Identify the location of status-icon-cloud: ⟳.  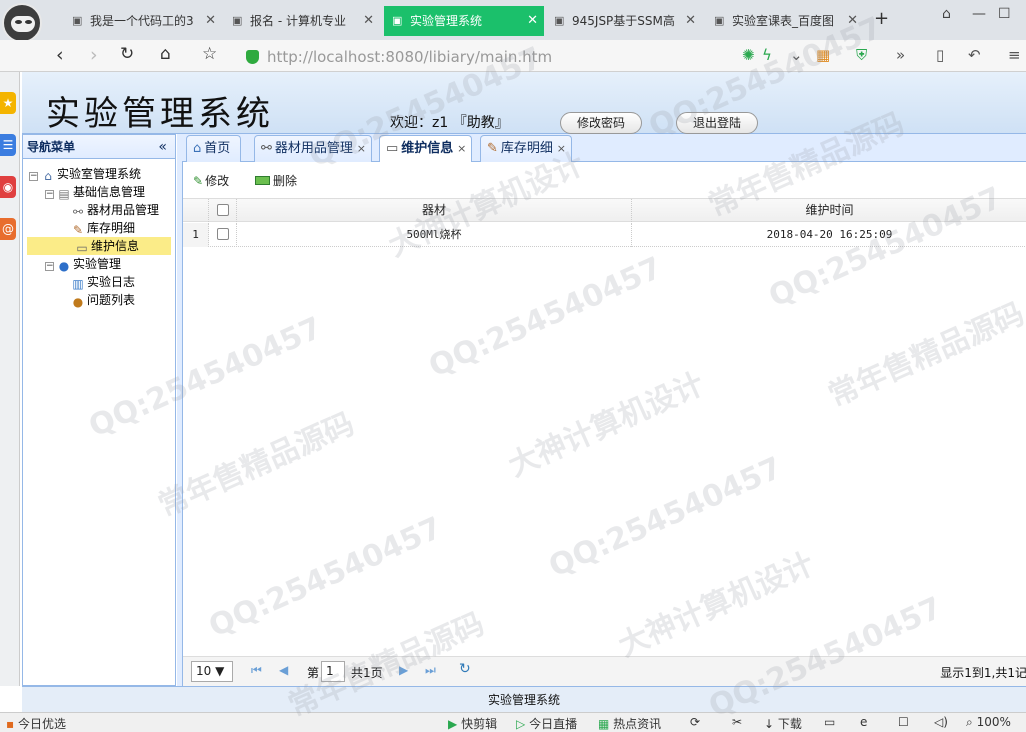
(695, 722).